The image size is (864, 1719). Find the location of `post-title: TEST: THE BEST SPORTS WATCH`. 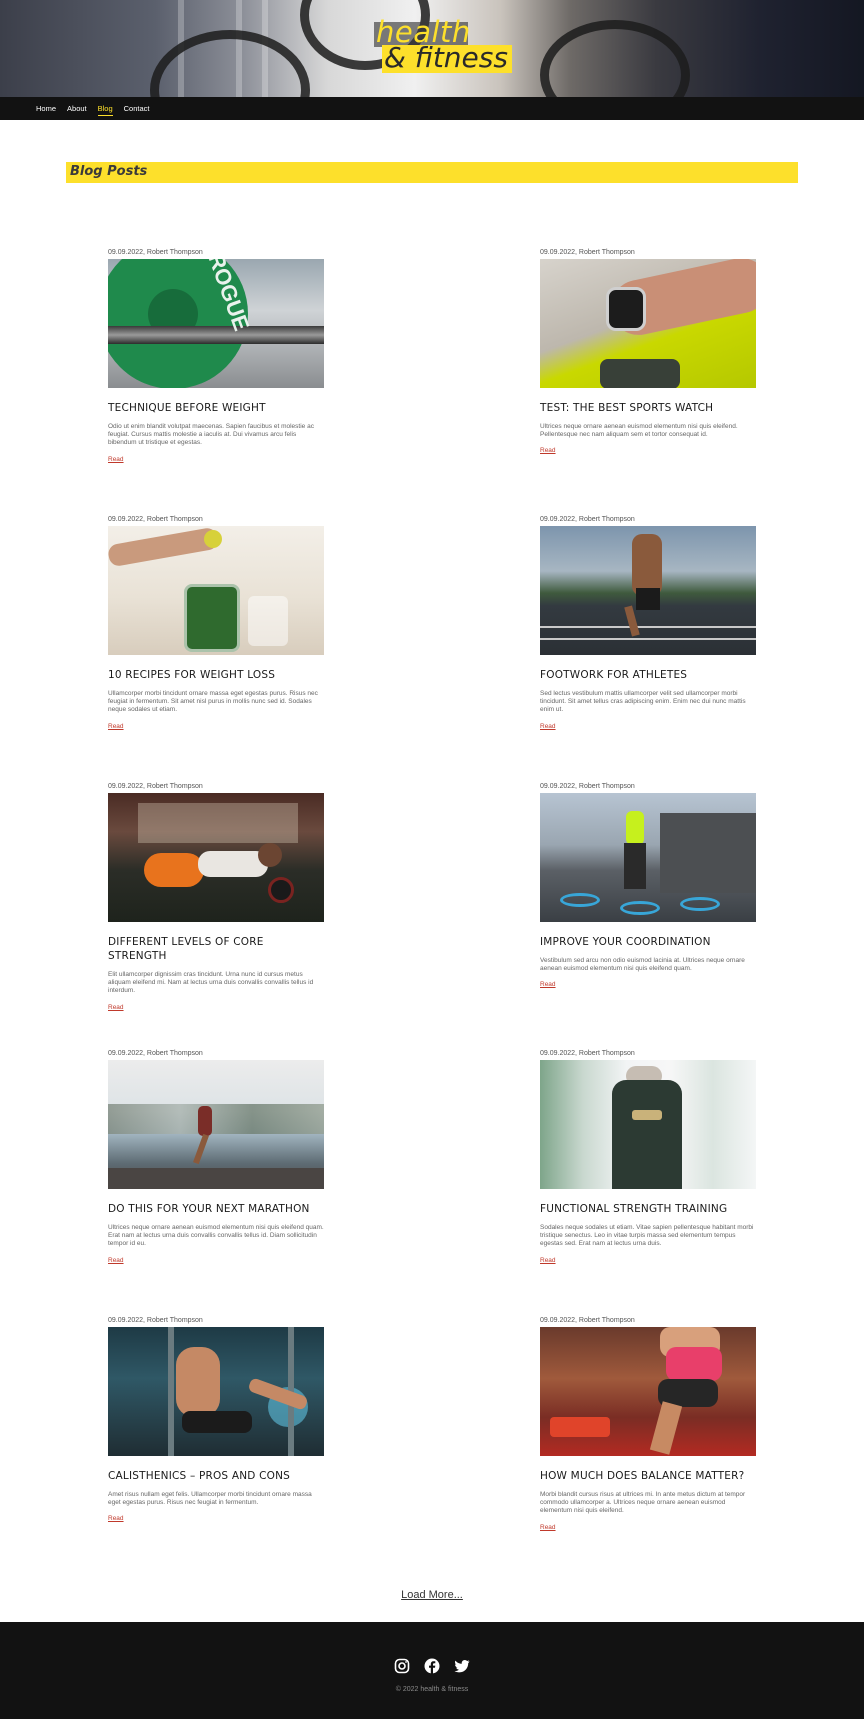

post-title: TEST: THE BEST SPORTS WATCH is located at coordinates (648, 408).